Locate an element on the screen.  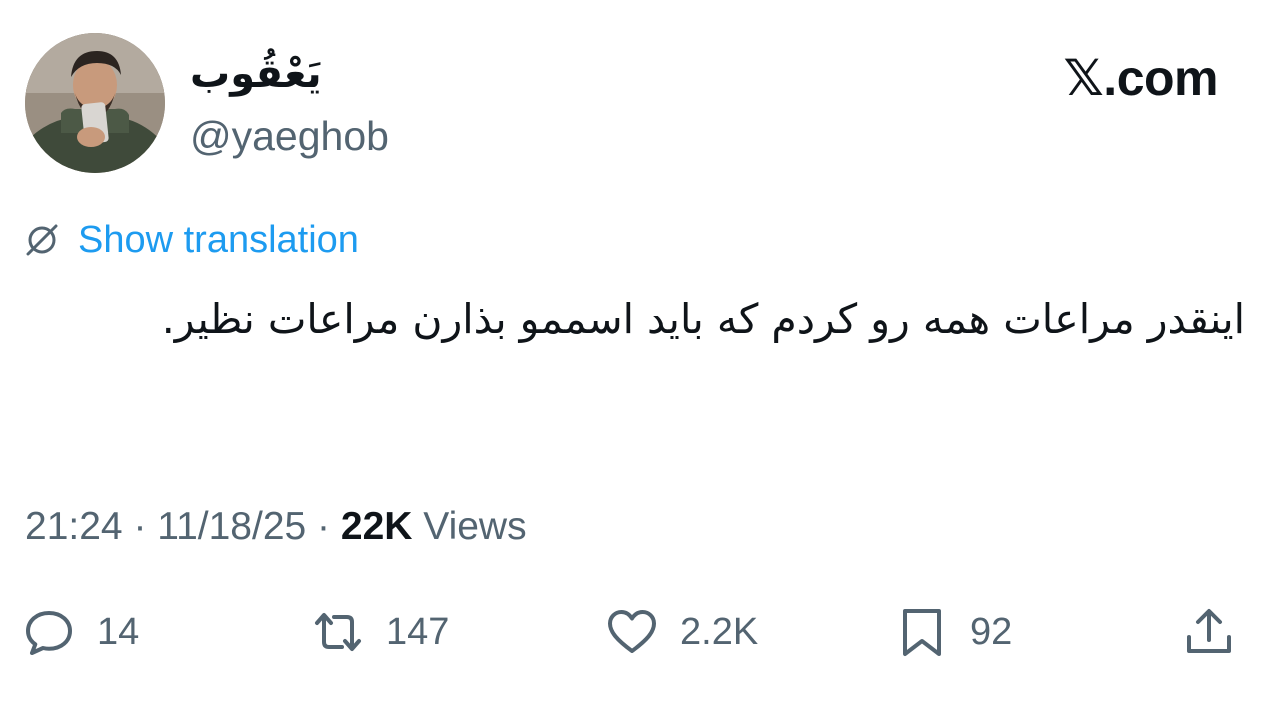
repost-icon is located at coordinates (338, 632).